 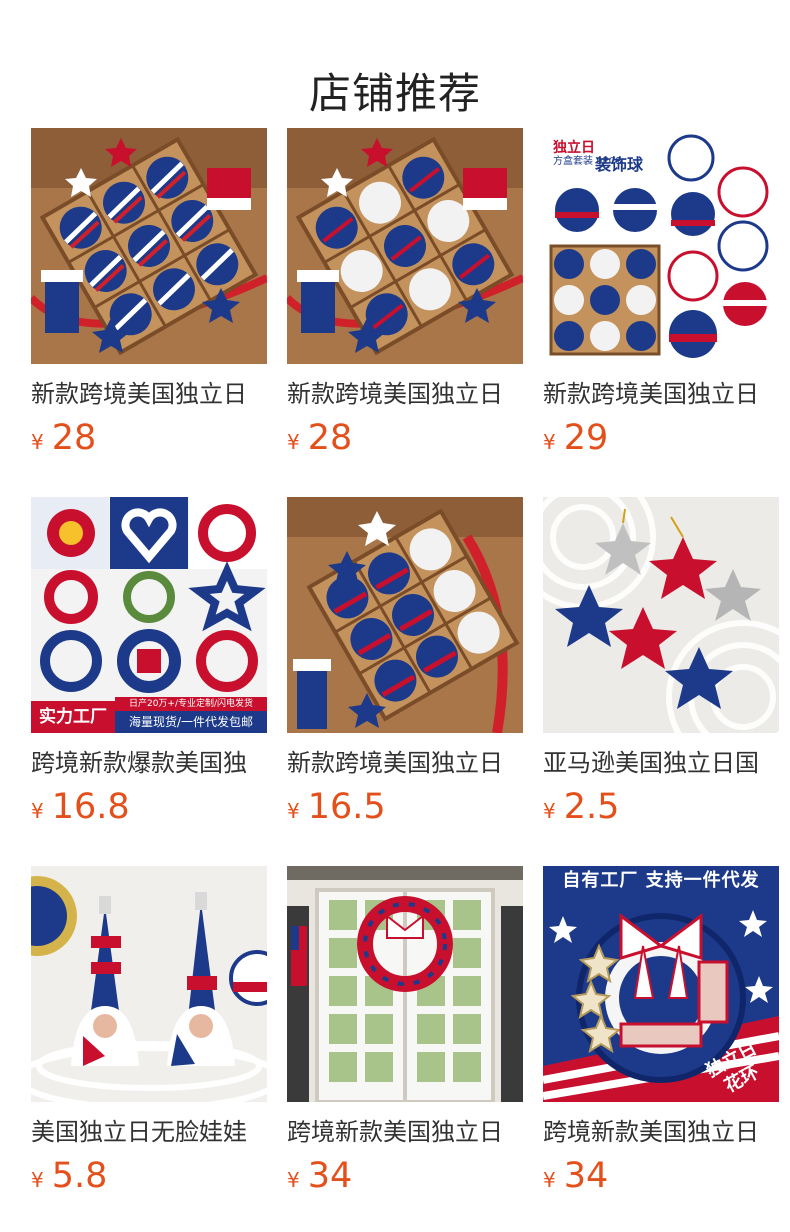 I want to click on door-wreath-image, so click(x=405, y=984).